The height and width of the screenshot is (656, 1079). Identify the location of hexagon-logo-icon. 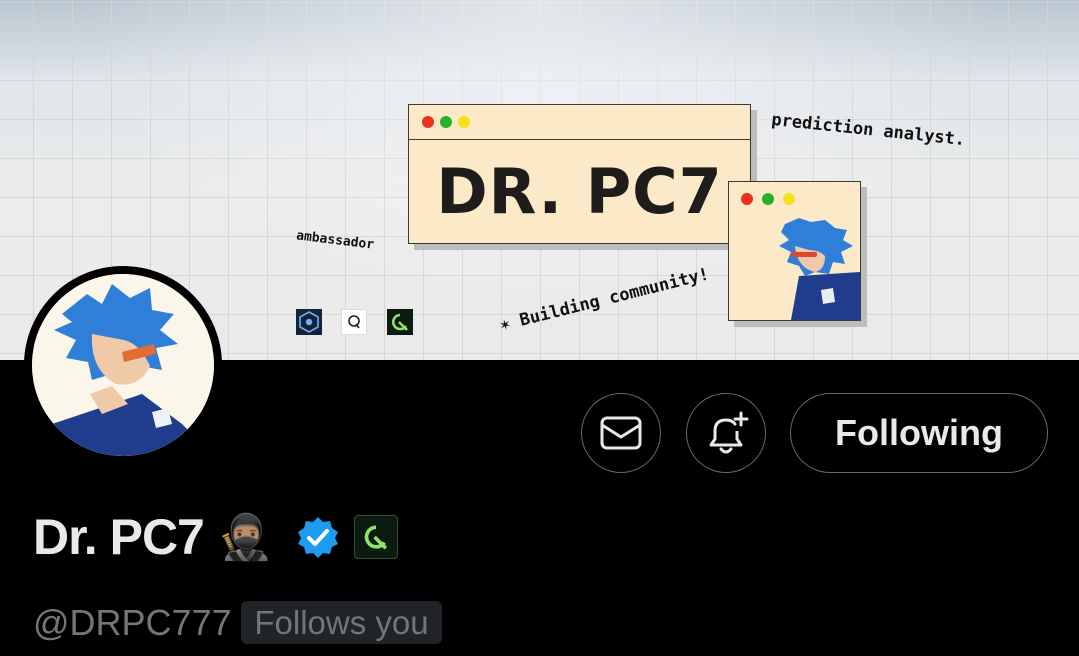
(309, 322).